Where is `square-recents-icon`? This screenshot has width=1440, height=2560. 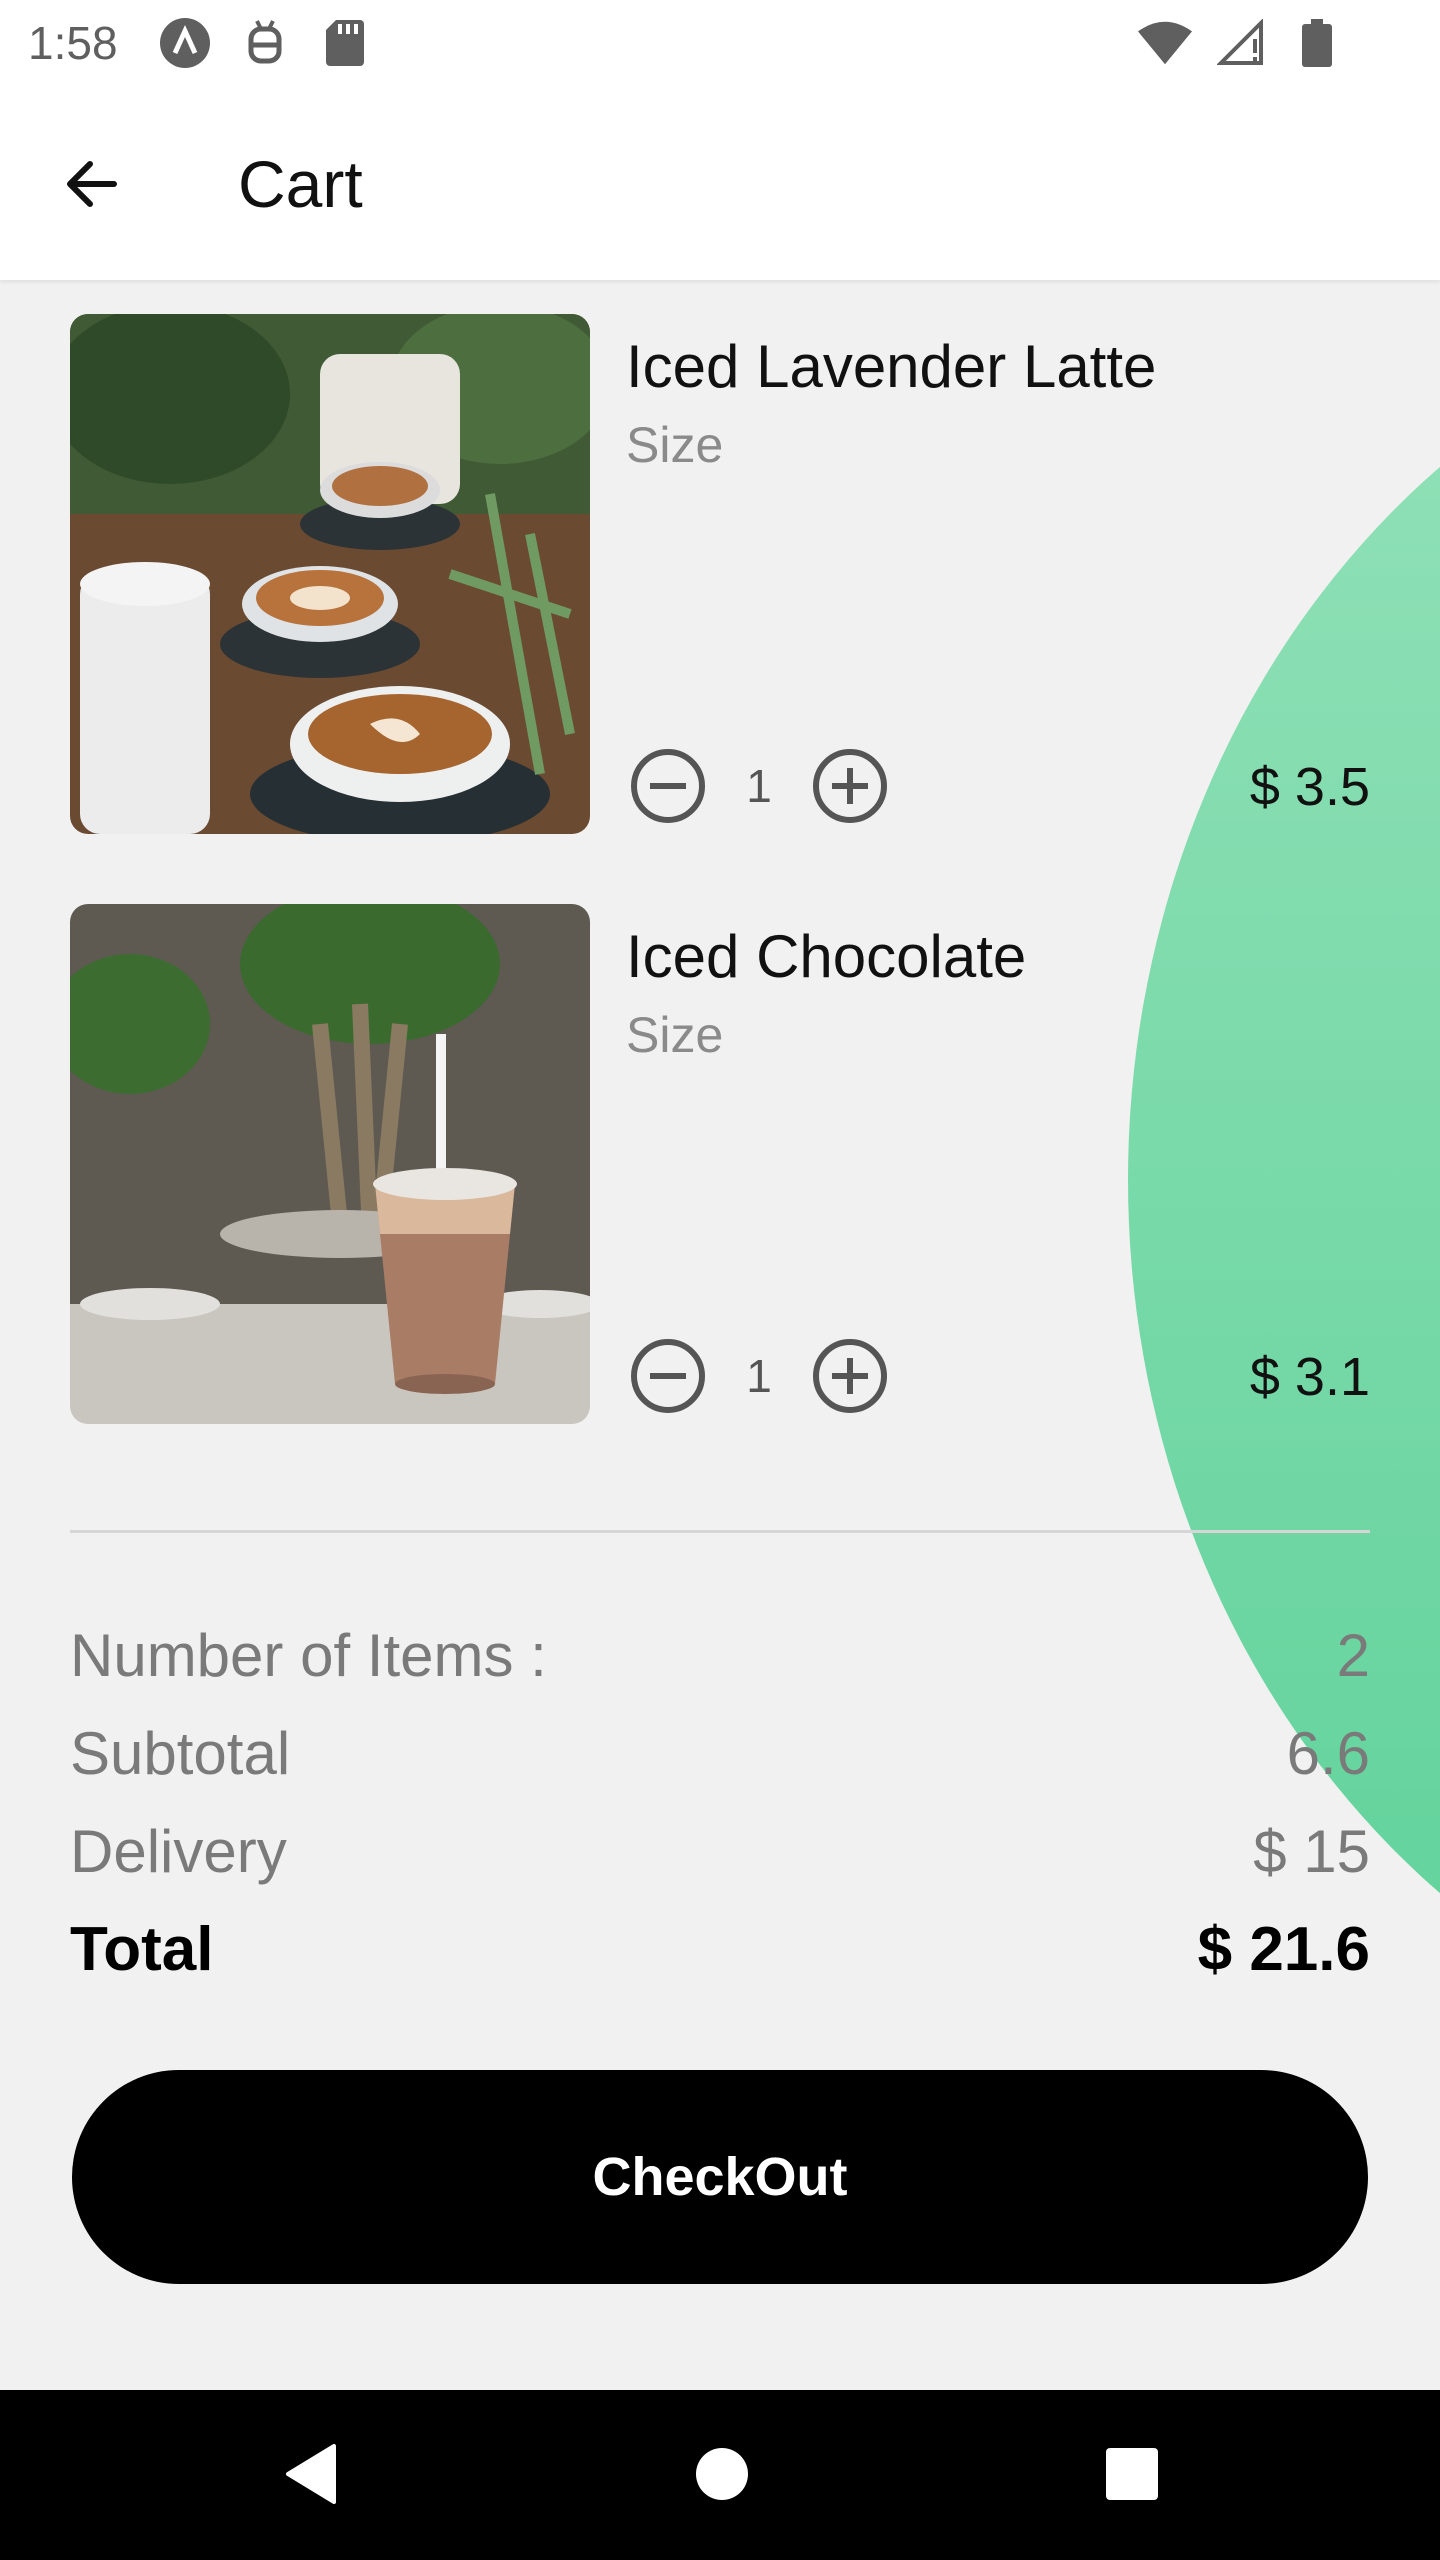 square-recents-icon is located at coordinates (1132, 2474).